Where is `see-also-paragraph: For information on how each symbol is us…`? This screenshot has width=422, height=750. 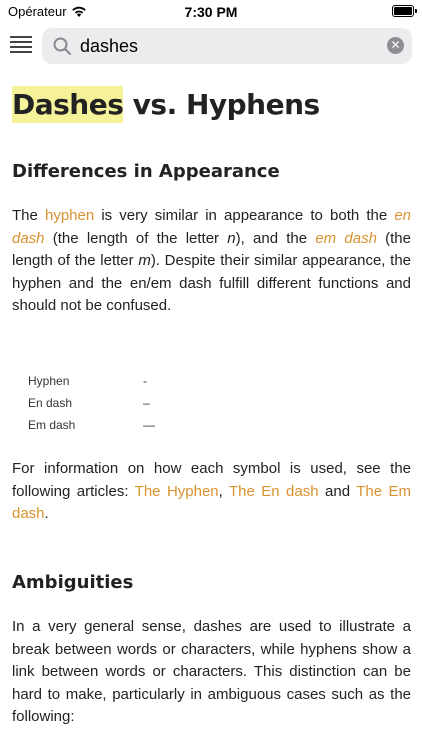 see-also-paragraph: For information on how each symbol is us… is located at coordinates (212, 491).